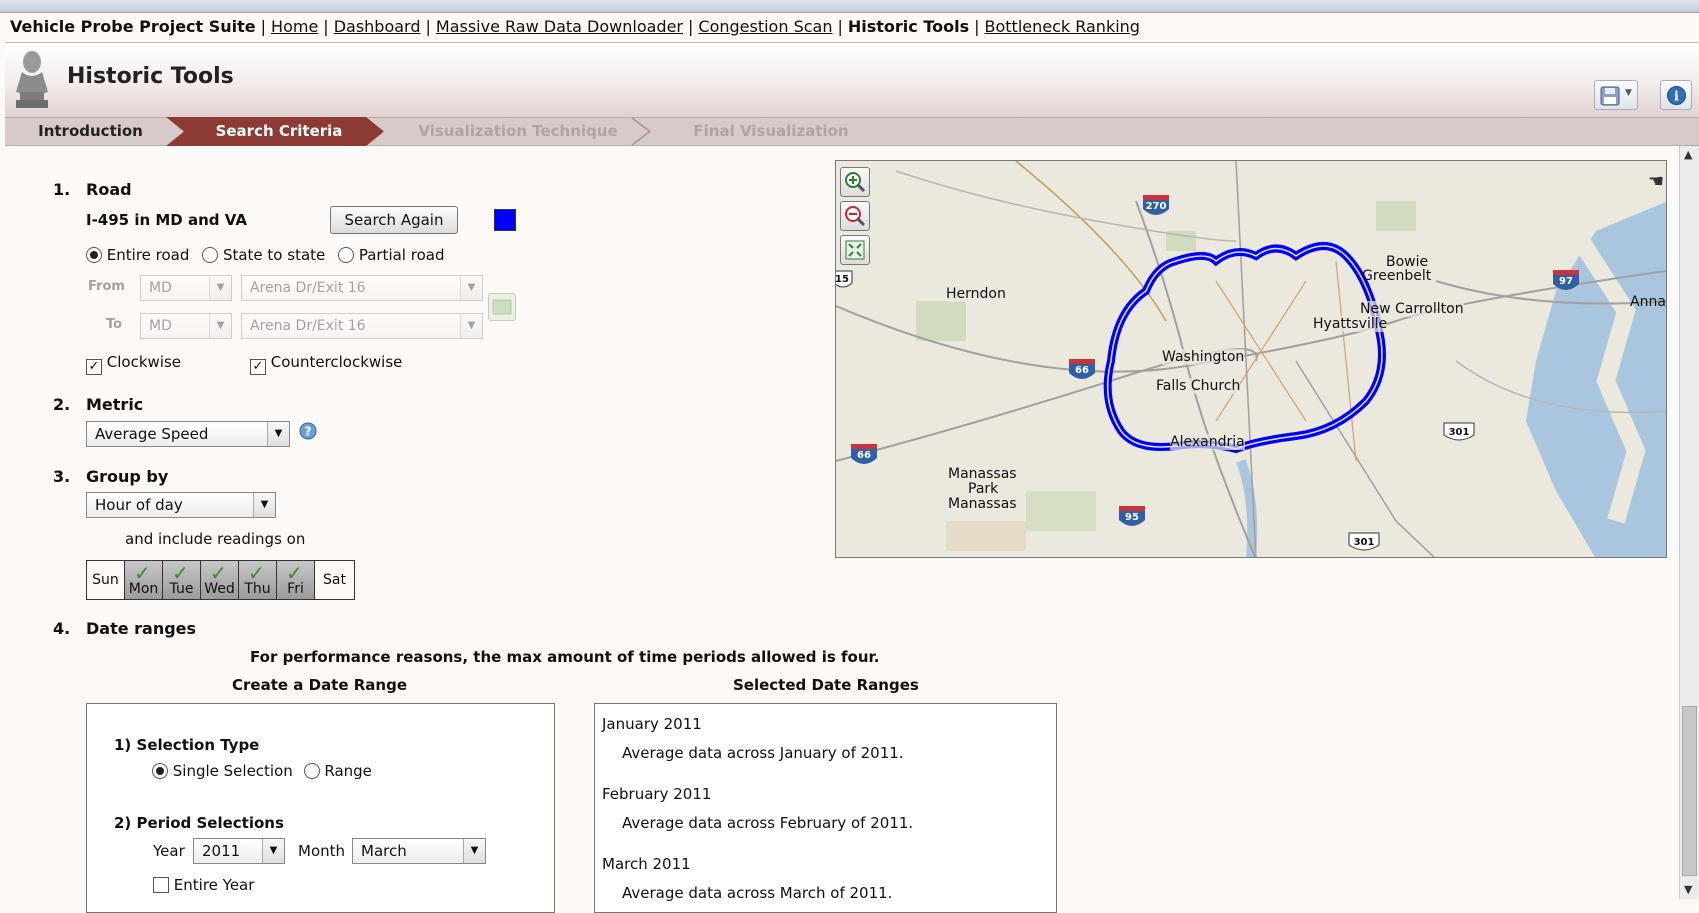  I want to click on radio-single-selection, so click(160, 771).